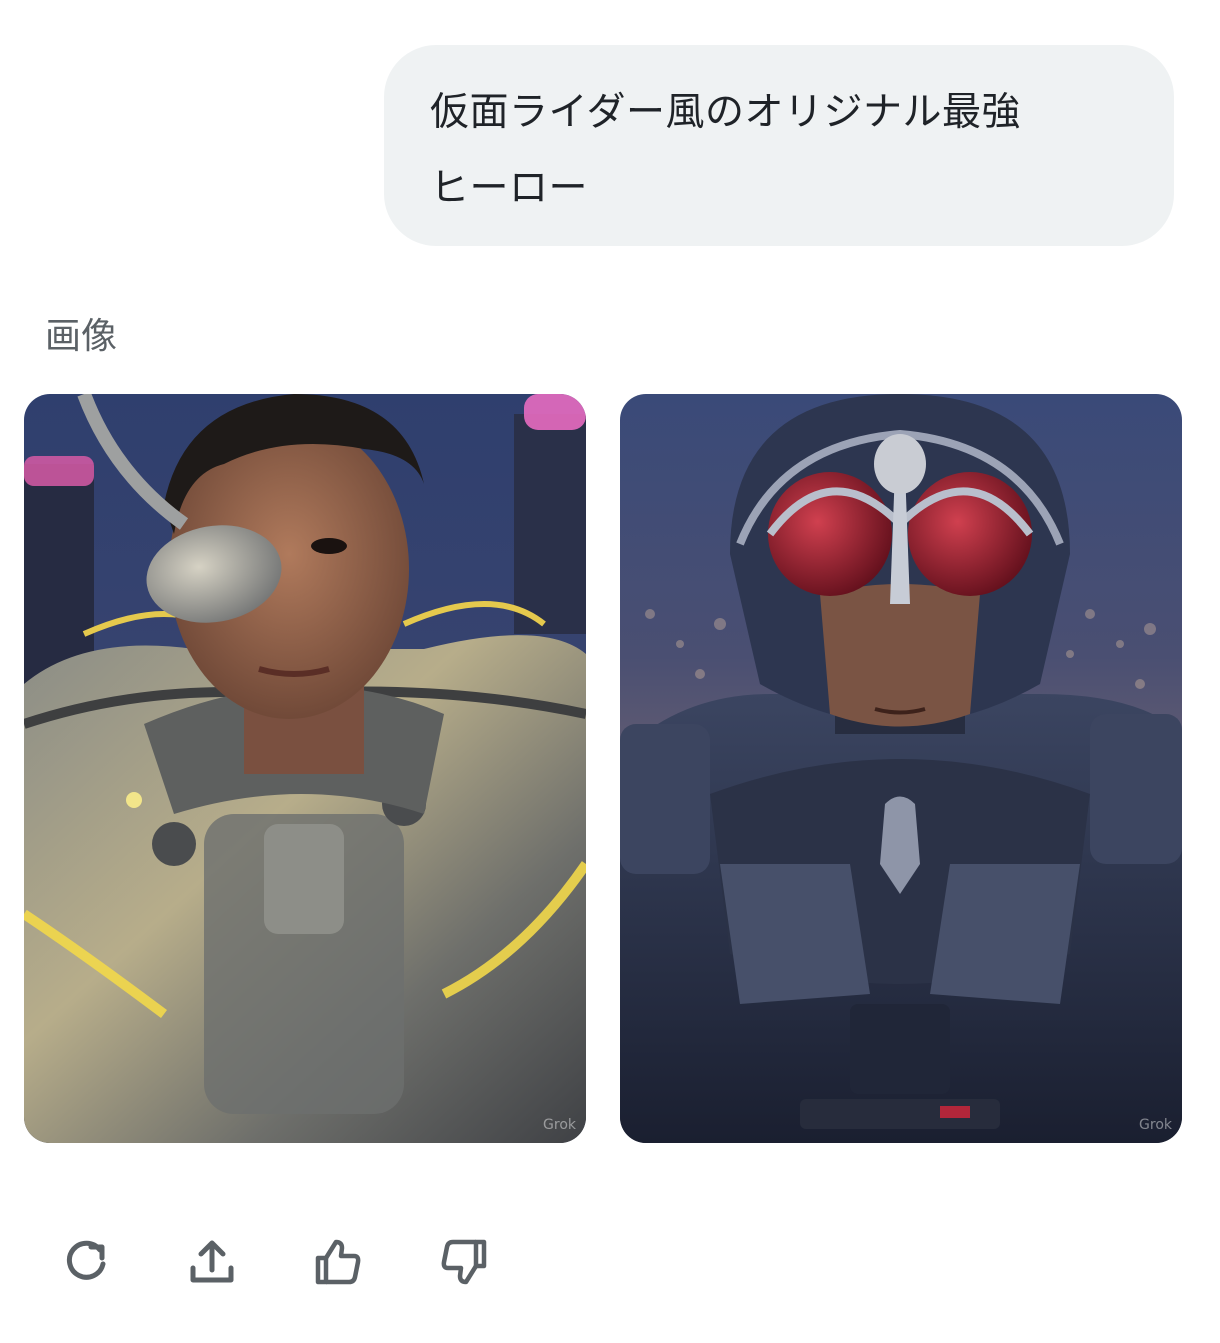 The height and width of the screenshot is (1343, 1220). I want to click on share-button, so click(212, 1262).